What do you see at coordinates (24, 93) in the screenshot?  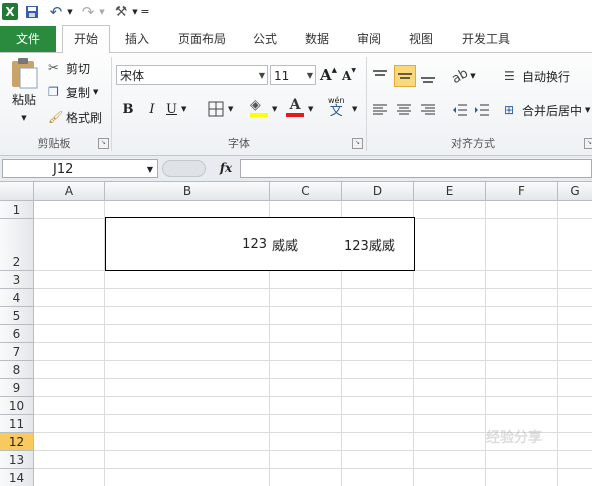 I see `paste-button: 粘贴 ▼` at bounding box center [24, 93].